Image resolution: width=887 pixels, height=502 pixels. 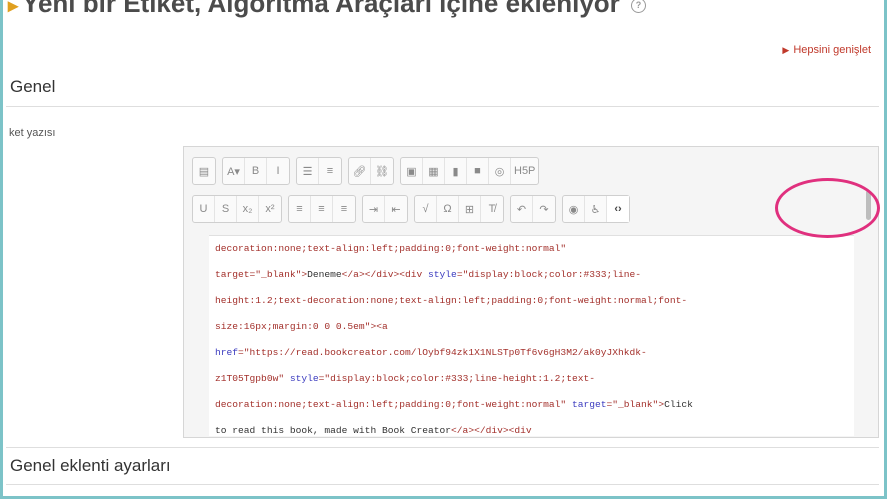 What do you see at coordinates (639, 6) in the screenshot?
I see `question-circle-icon: ?` at bounding box center [639, 6].